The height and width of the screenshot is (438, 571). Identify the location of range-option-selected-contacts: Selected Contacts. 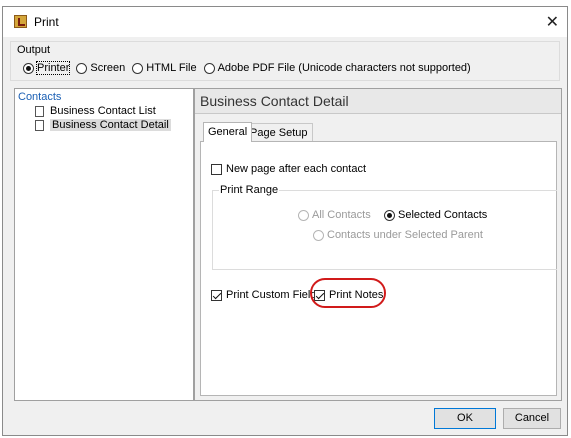
(435, 215).